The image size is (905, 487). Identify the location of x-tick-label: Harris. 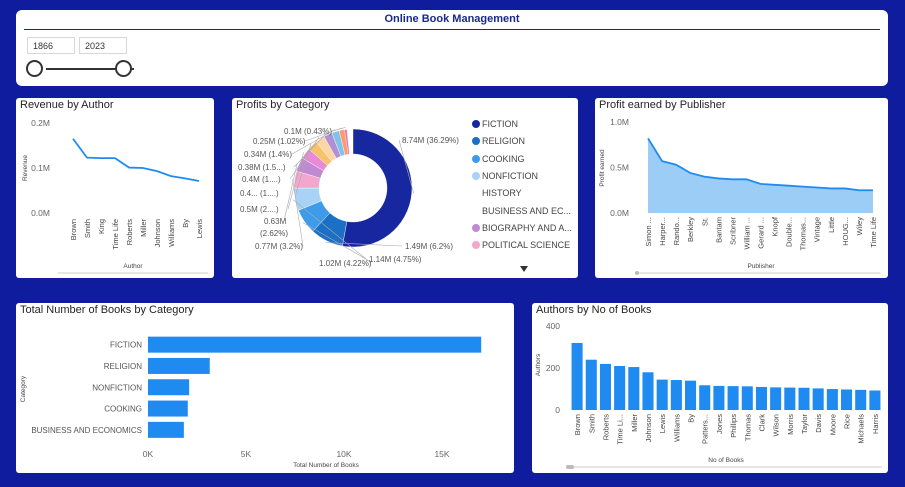
(875, 424).